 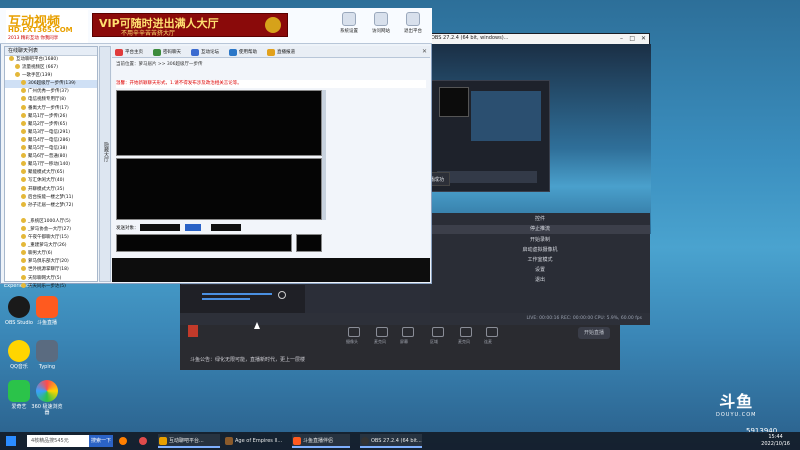 What do you see at coordinates (47, 410) in the screenshot?
I see `desktop-icon-label: 360 极速浏览器` at bounding box center [47, 410].